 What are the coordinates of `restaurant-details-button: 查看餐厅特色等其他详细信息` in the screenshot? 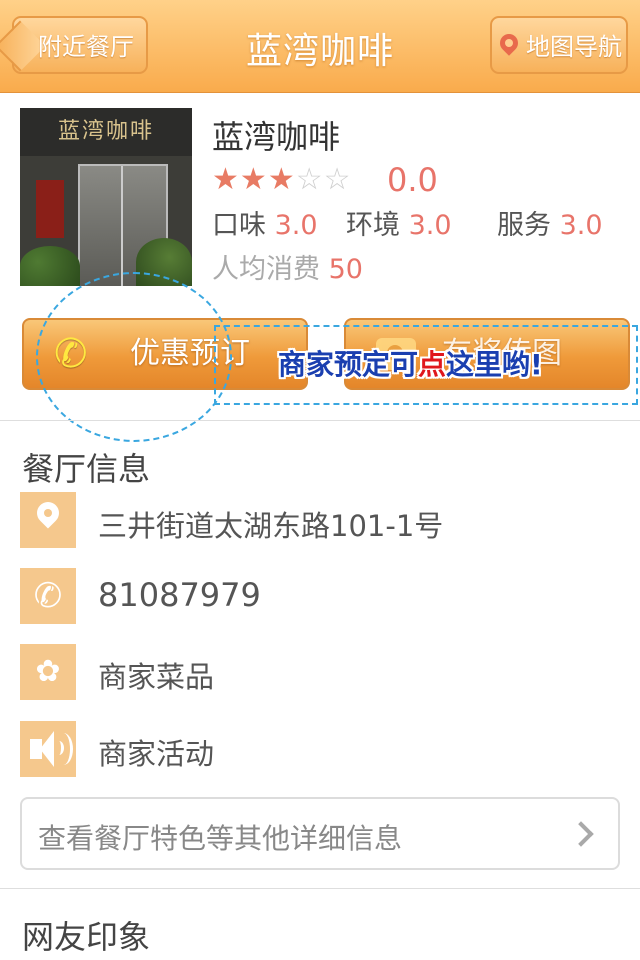 It's located at (320, 833).